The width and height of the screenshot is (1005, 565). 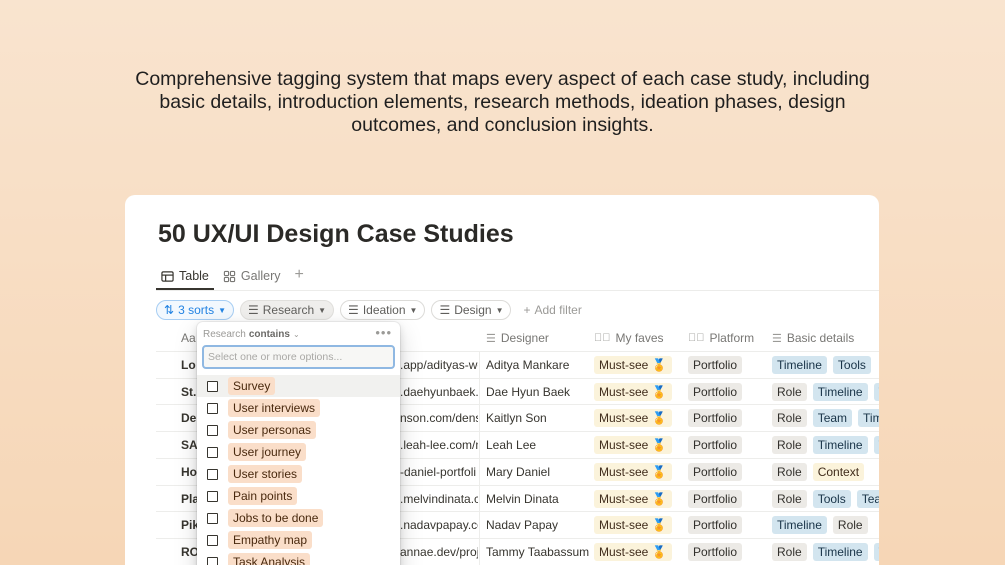 What do you see at coordinates (471, 310) in the screenshot?
I see `design-filter-chip: ☰ Design ▼` at bounding box center [471, 310].